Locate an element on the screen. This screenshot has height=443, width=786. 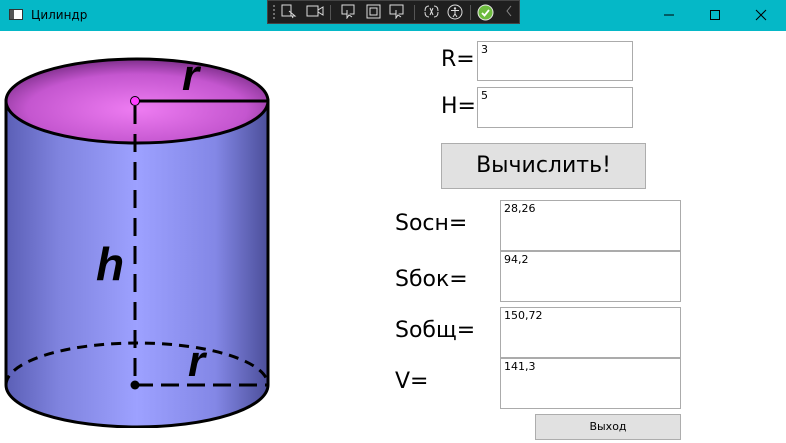
label-r-bottom: r is located at coordinates (198, 361).